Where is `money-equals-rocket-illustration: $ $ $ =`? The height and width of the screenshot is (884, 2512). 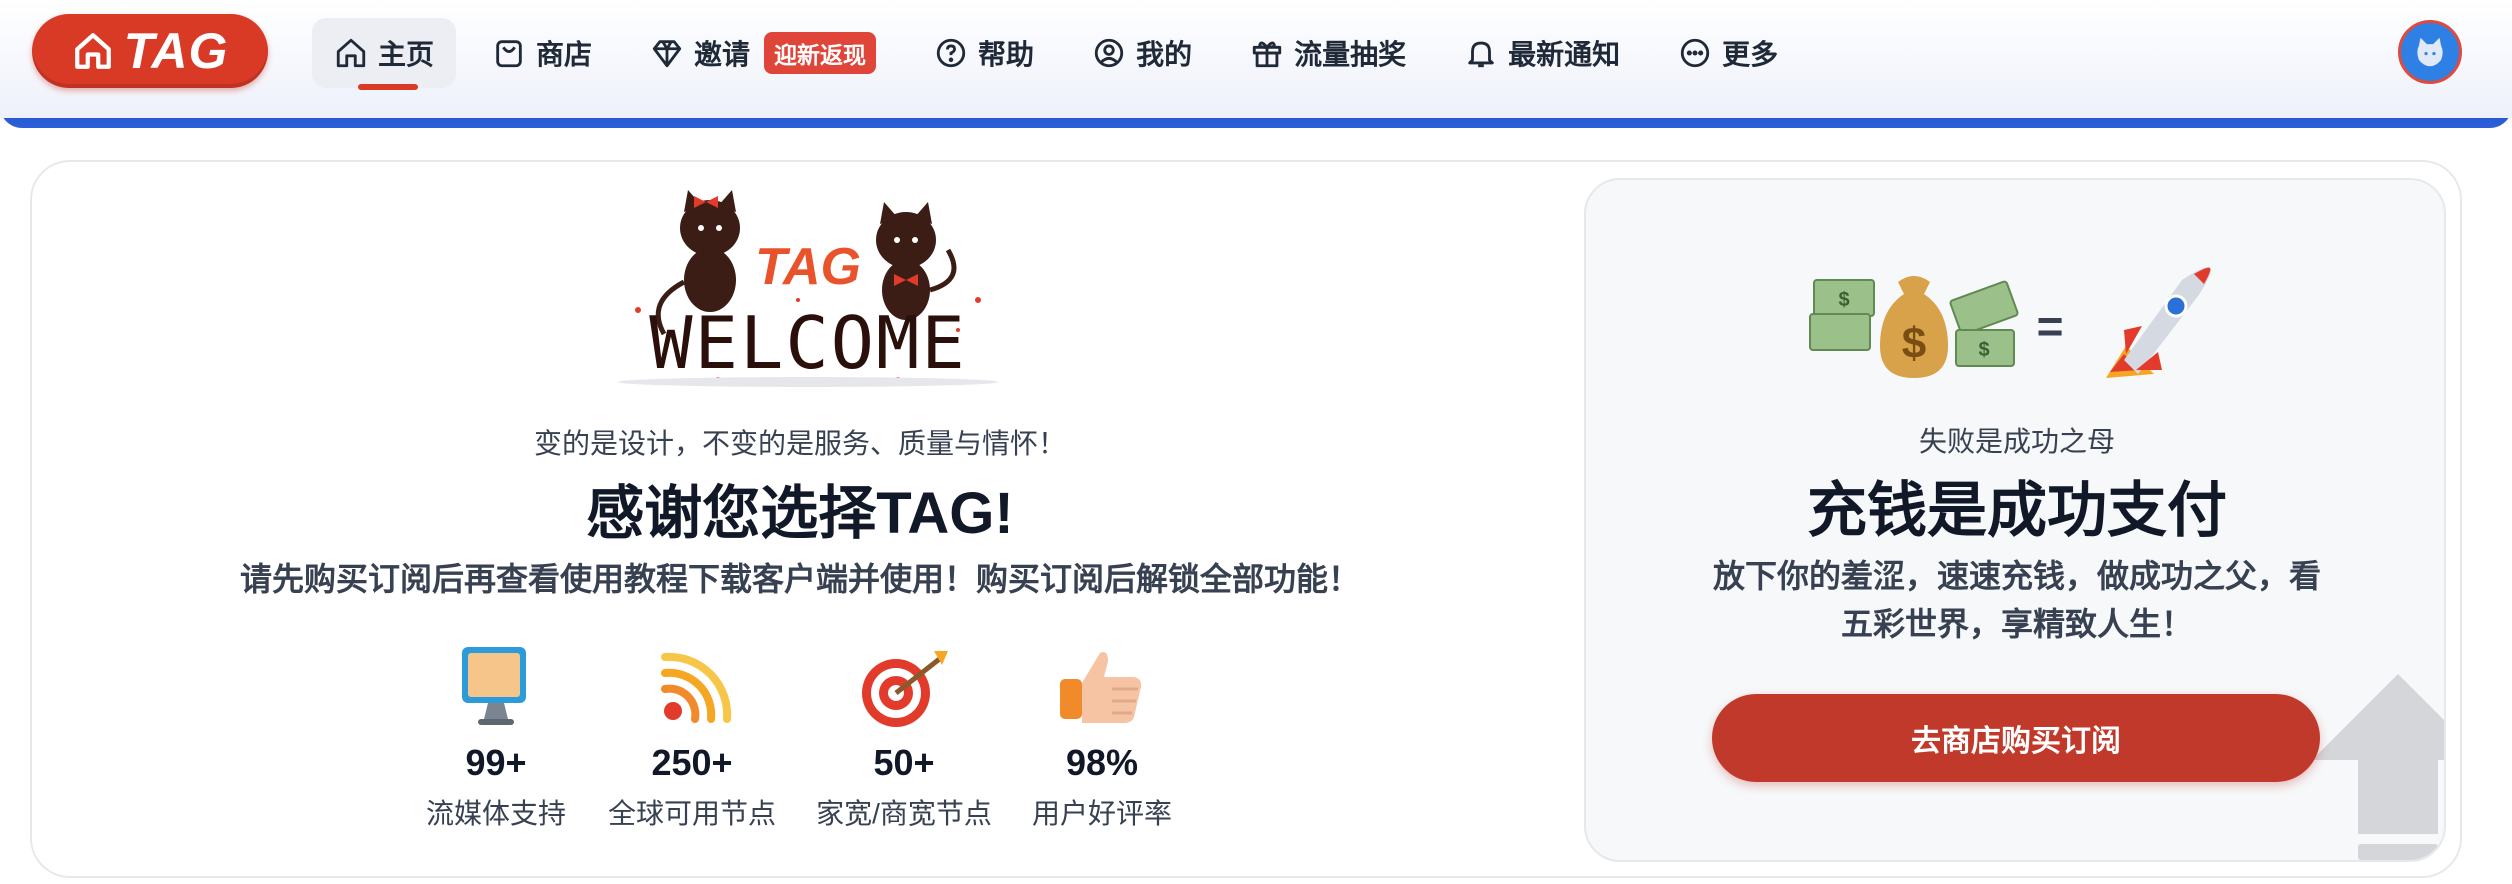
money-equals-rocket-illustration: $ $ $ = is located at coordinates (2010, 322).